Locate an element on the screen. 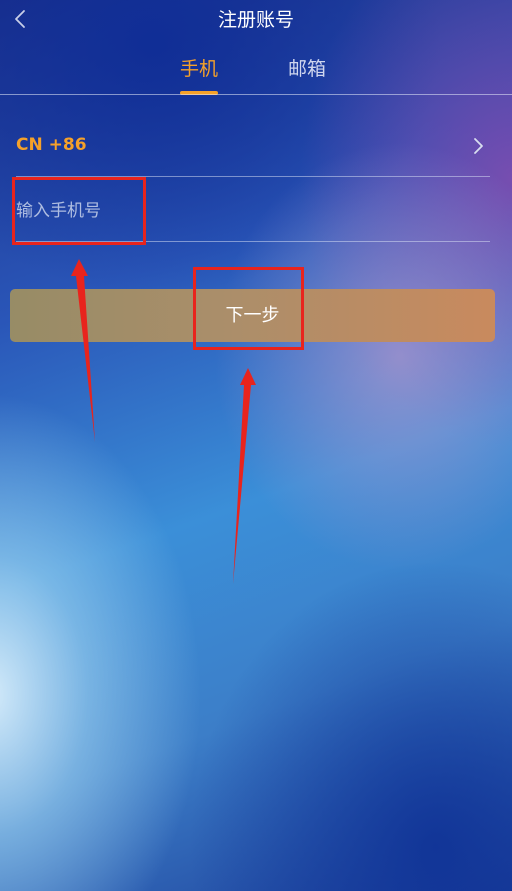 This screenshot has width=512, height=891. tab-email: 邮箱 is located at coordinates (307, 69).